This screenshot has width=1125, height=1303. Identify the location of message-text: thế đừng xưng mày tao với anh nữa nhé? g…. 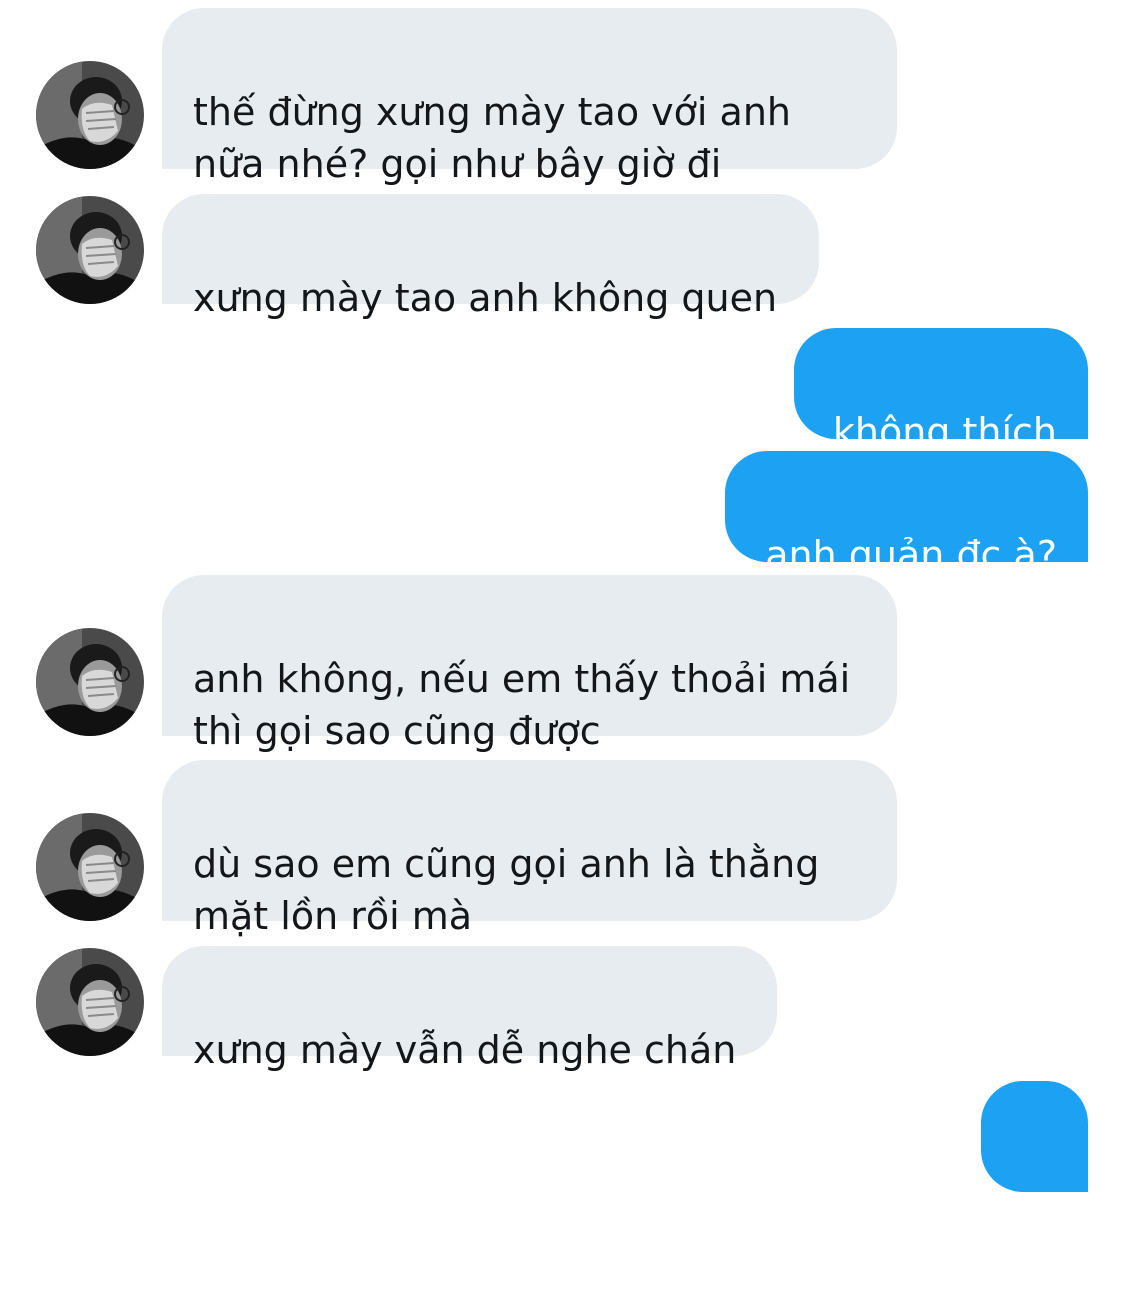
(492, 138).